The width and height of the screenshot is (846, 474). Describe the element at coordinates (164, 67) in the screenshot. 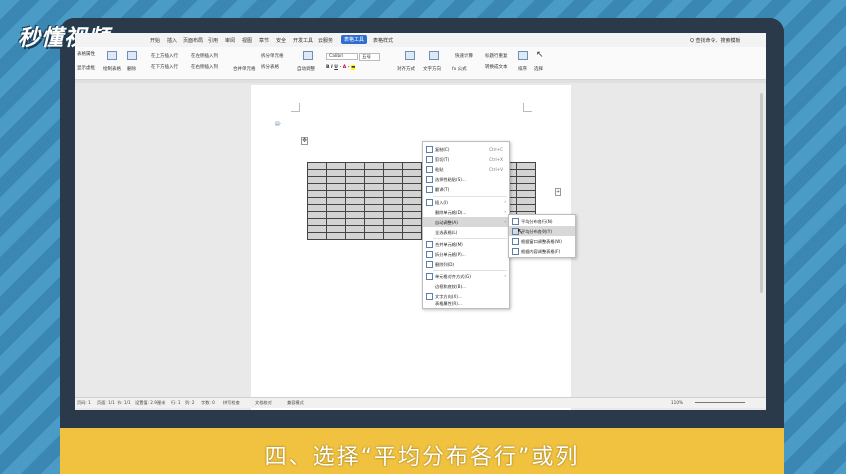

I see `insert-row-below-button: 在下方插入行` at that location.